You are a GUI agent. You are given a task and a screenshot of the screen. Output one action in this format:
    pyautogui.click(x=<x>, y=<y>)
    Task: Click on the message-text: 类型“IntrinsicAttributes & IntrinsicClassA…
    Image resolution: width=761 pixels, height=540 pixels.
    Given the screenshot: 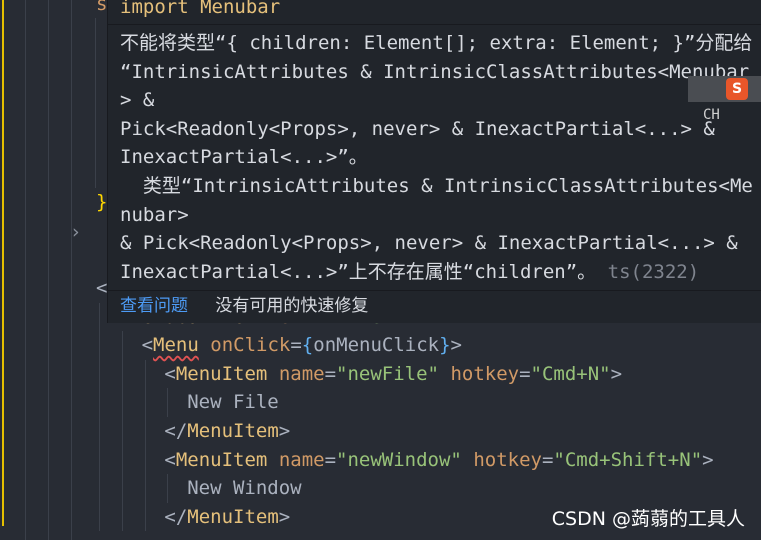 What is the action you would take?
    pyautogui.click(x=436, y=200)
    